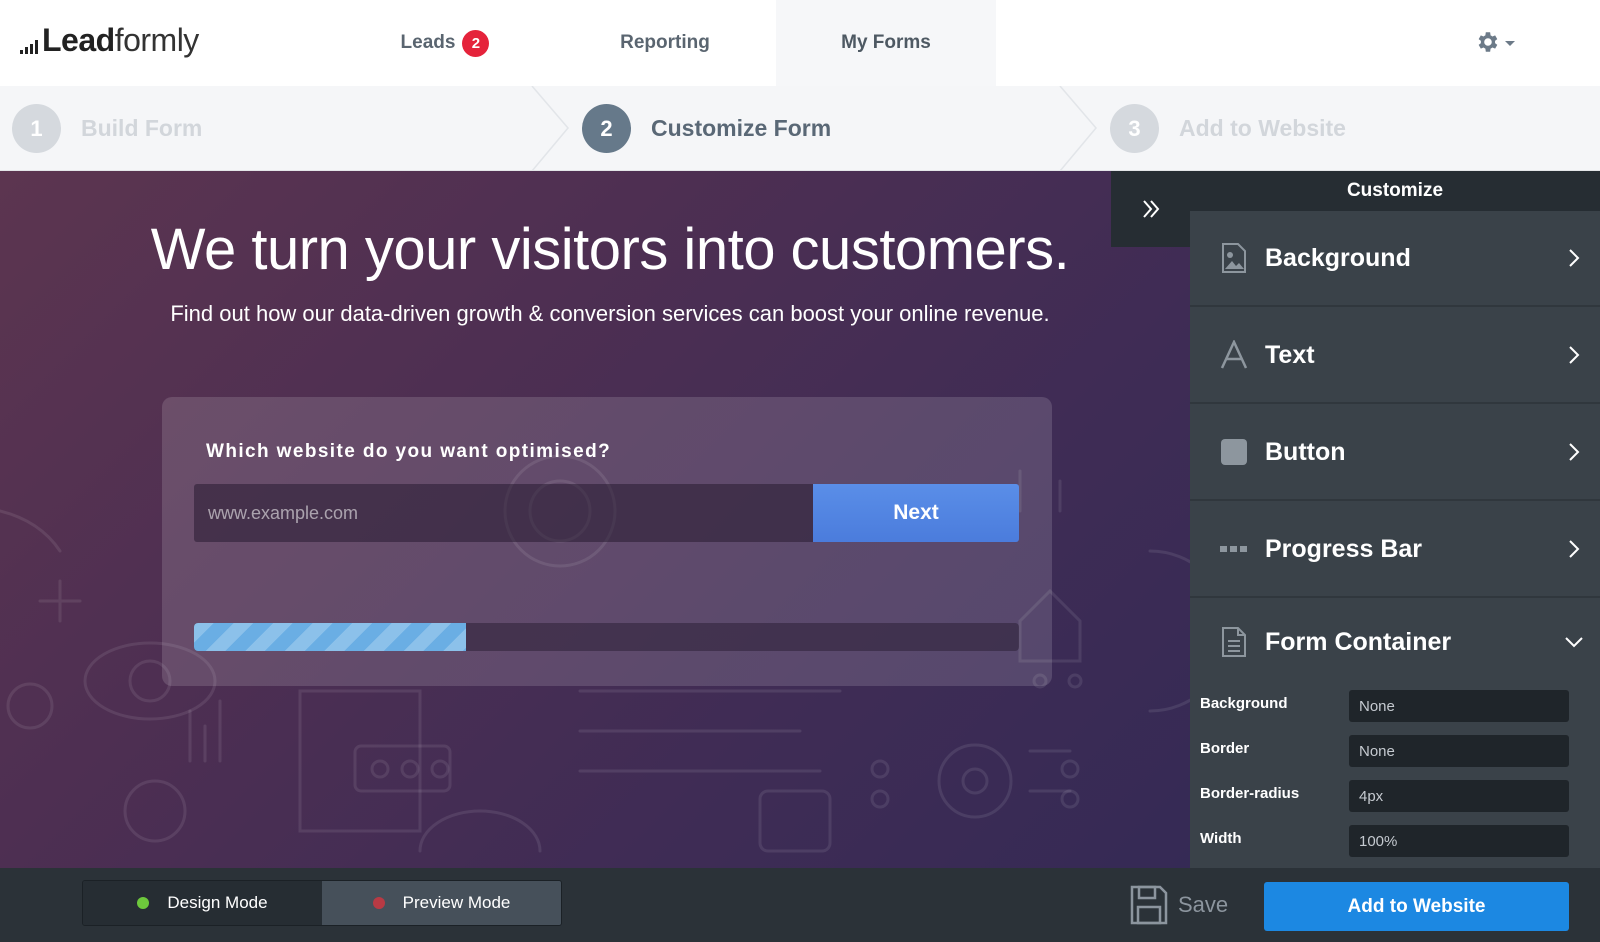 The height and width of the screenshot is (942, 1600). I want to click on prop-input-border: None, so click(1459, 751).